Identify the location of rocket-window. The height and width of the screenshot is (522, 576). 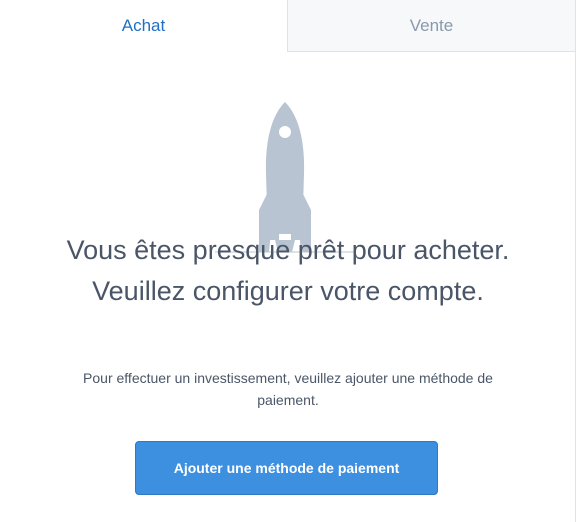
(285, 132).